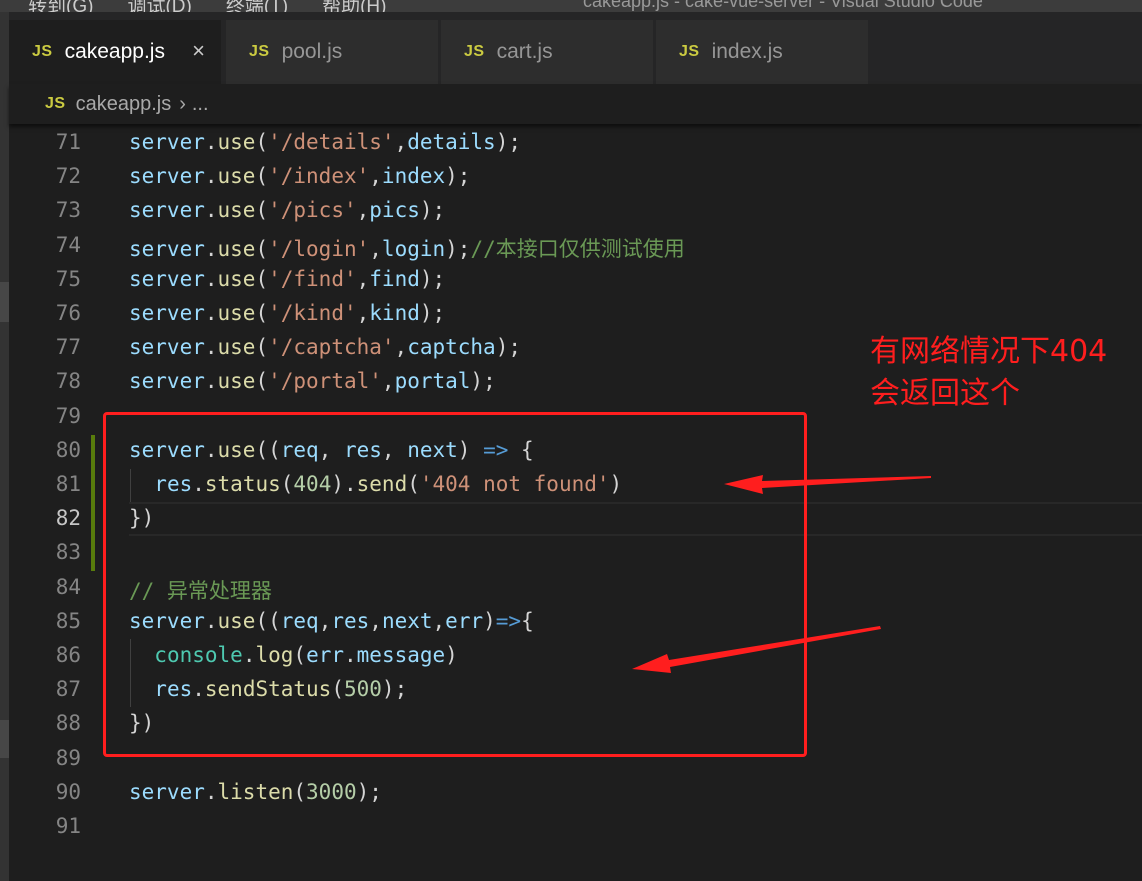 The width and height of the screenshot is (1142, 881). I want to click on annotation-arrows, so click(781, 574).